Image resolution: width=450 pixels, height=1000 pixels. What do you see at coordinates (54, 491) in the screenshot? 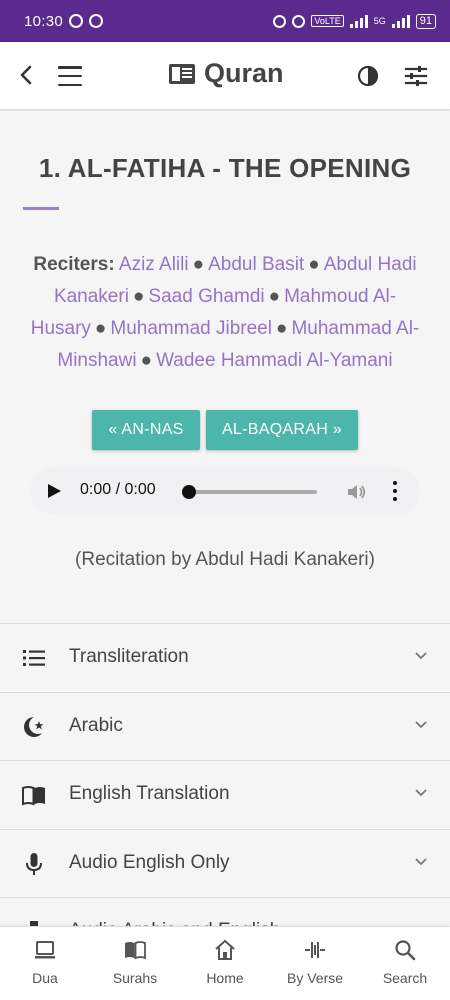
I see `play-icon` at bounding box center [54, 491].